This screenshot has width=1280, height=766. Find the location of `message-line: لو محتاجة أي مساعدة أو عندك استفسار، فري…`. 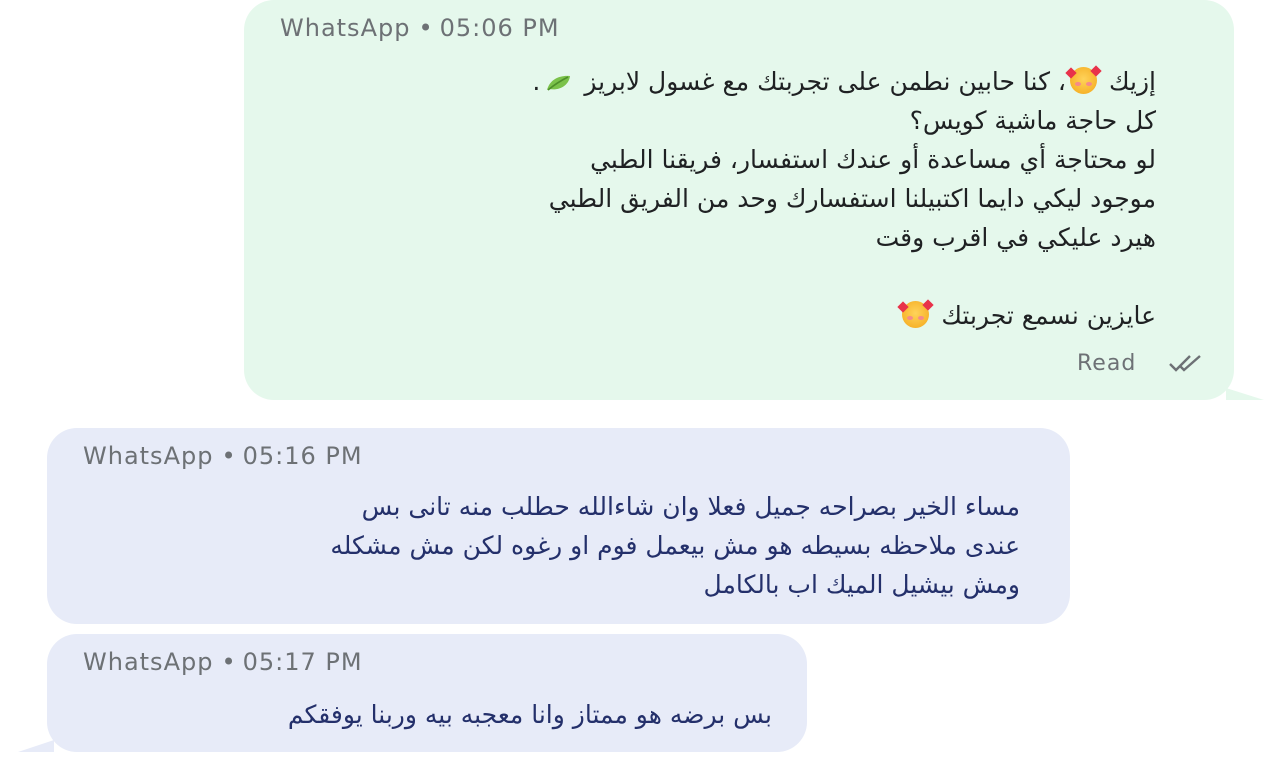

message-line: لو محتاجة أي مساعدة أو عندك استفسار، فري… is located at coordinates (873, 159).